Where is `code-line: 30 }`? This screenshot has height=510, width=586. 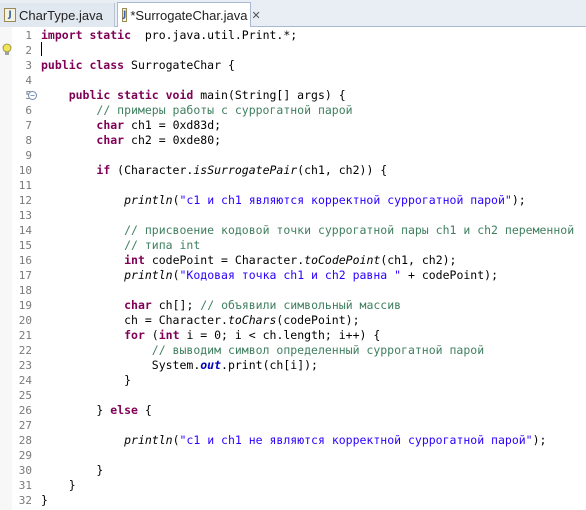 code-line: 30 } is located at coordinates (293, 470).